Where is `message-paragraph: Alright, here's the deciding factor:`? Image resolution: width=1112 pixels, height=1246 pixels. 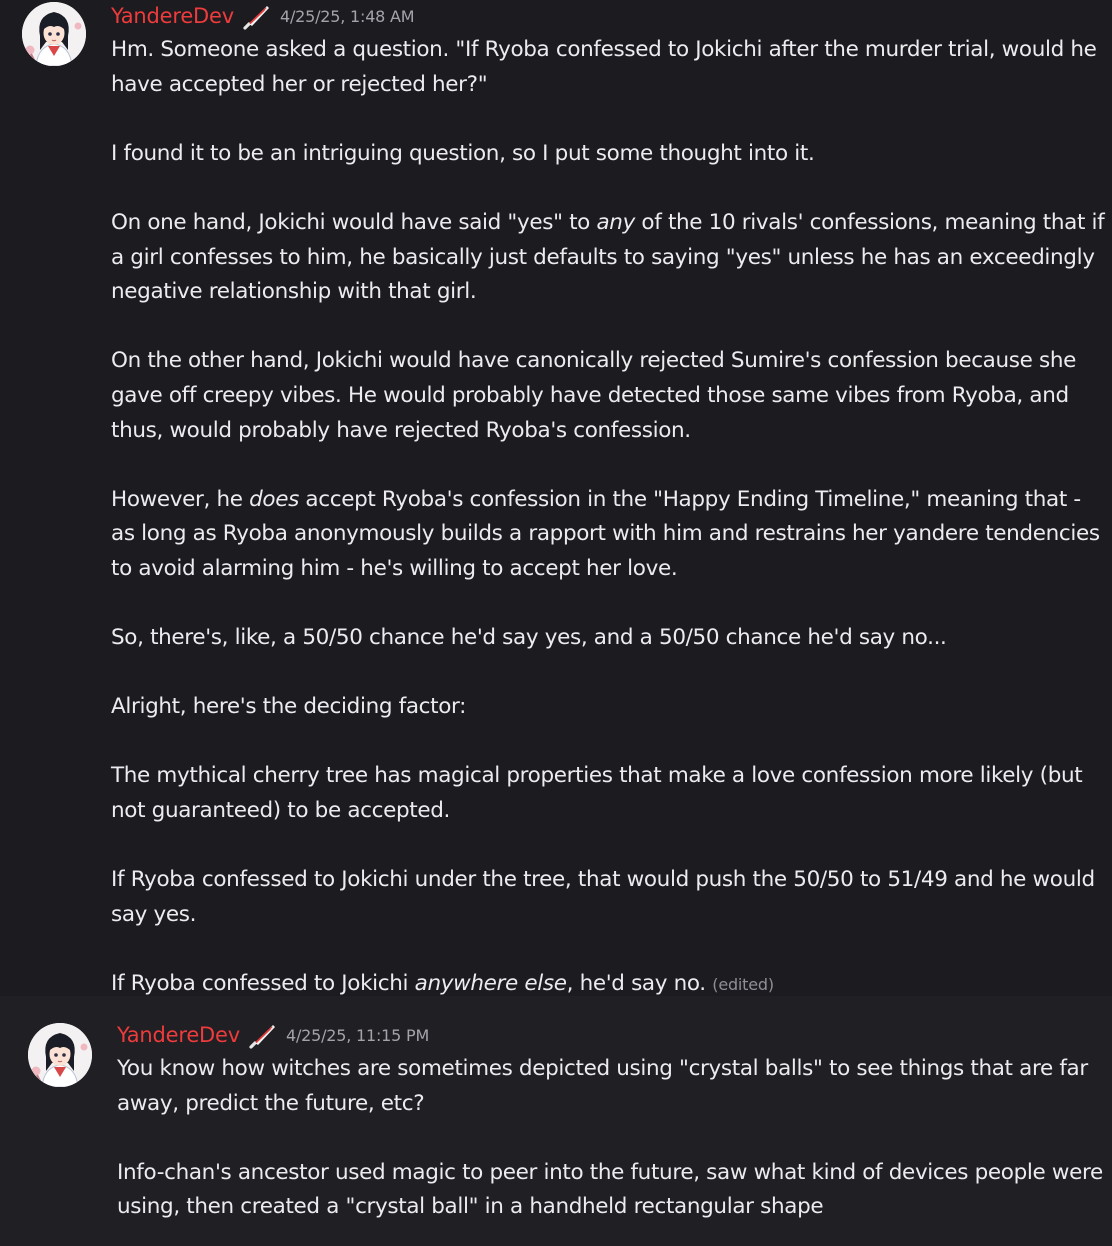
message-paragraph: Alright, here's the deciding factor: is located at coordinates (289, 707).